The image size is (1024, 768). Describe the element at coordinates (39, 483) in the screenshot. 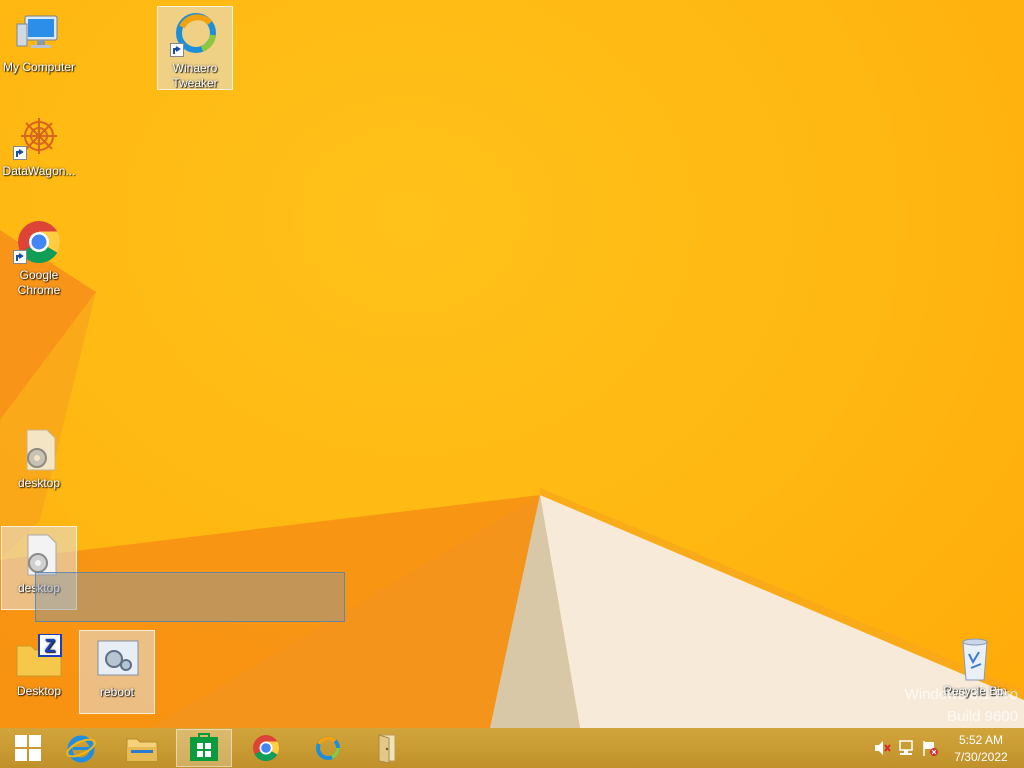

I see `icon-label: desktop` at that location.